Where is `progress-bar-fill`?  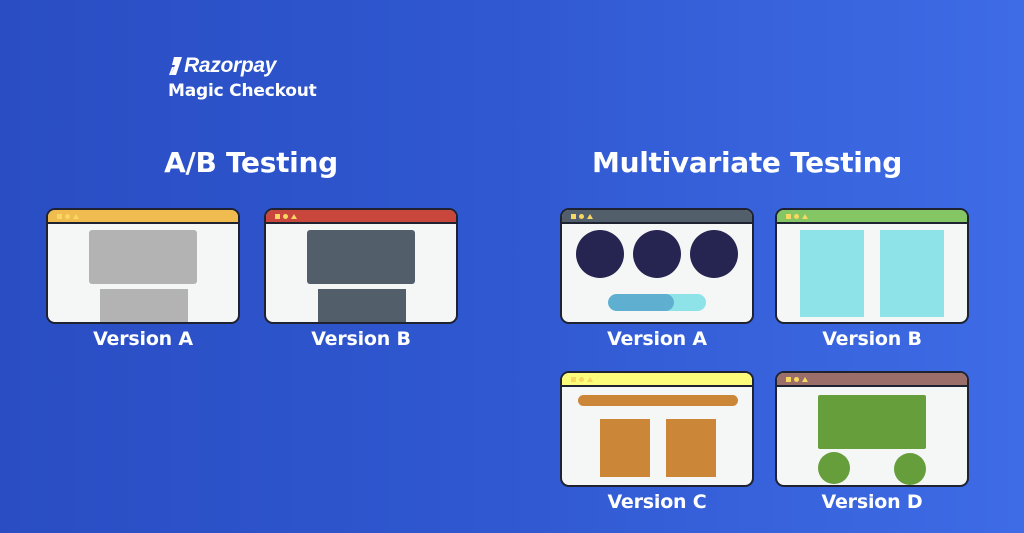 progress-bar-fill is located at coordinates (641, 302).